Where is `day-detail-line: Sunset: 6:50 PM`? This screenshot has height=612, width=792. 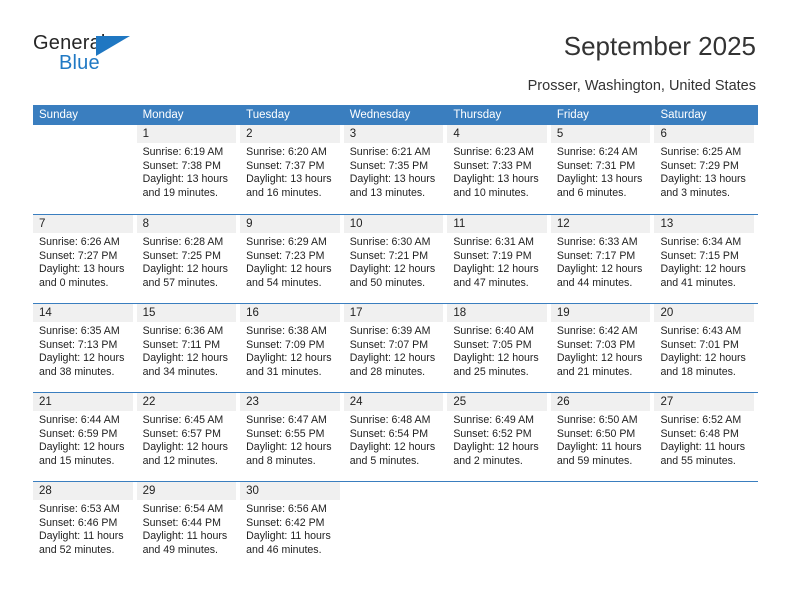 day-detail-line: Sunset: 6:50 PM is located at coordinates (596, 433).